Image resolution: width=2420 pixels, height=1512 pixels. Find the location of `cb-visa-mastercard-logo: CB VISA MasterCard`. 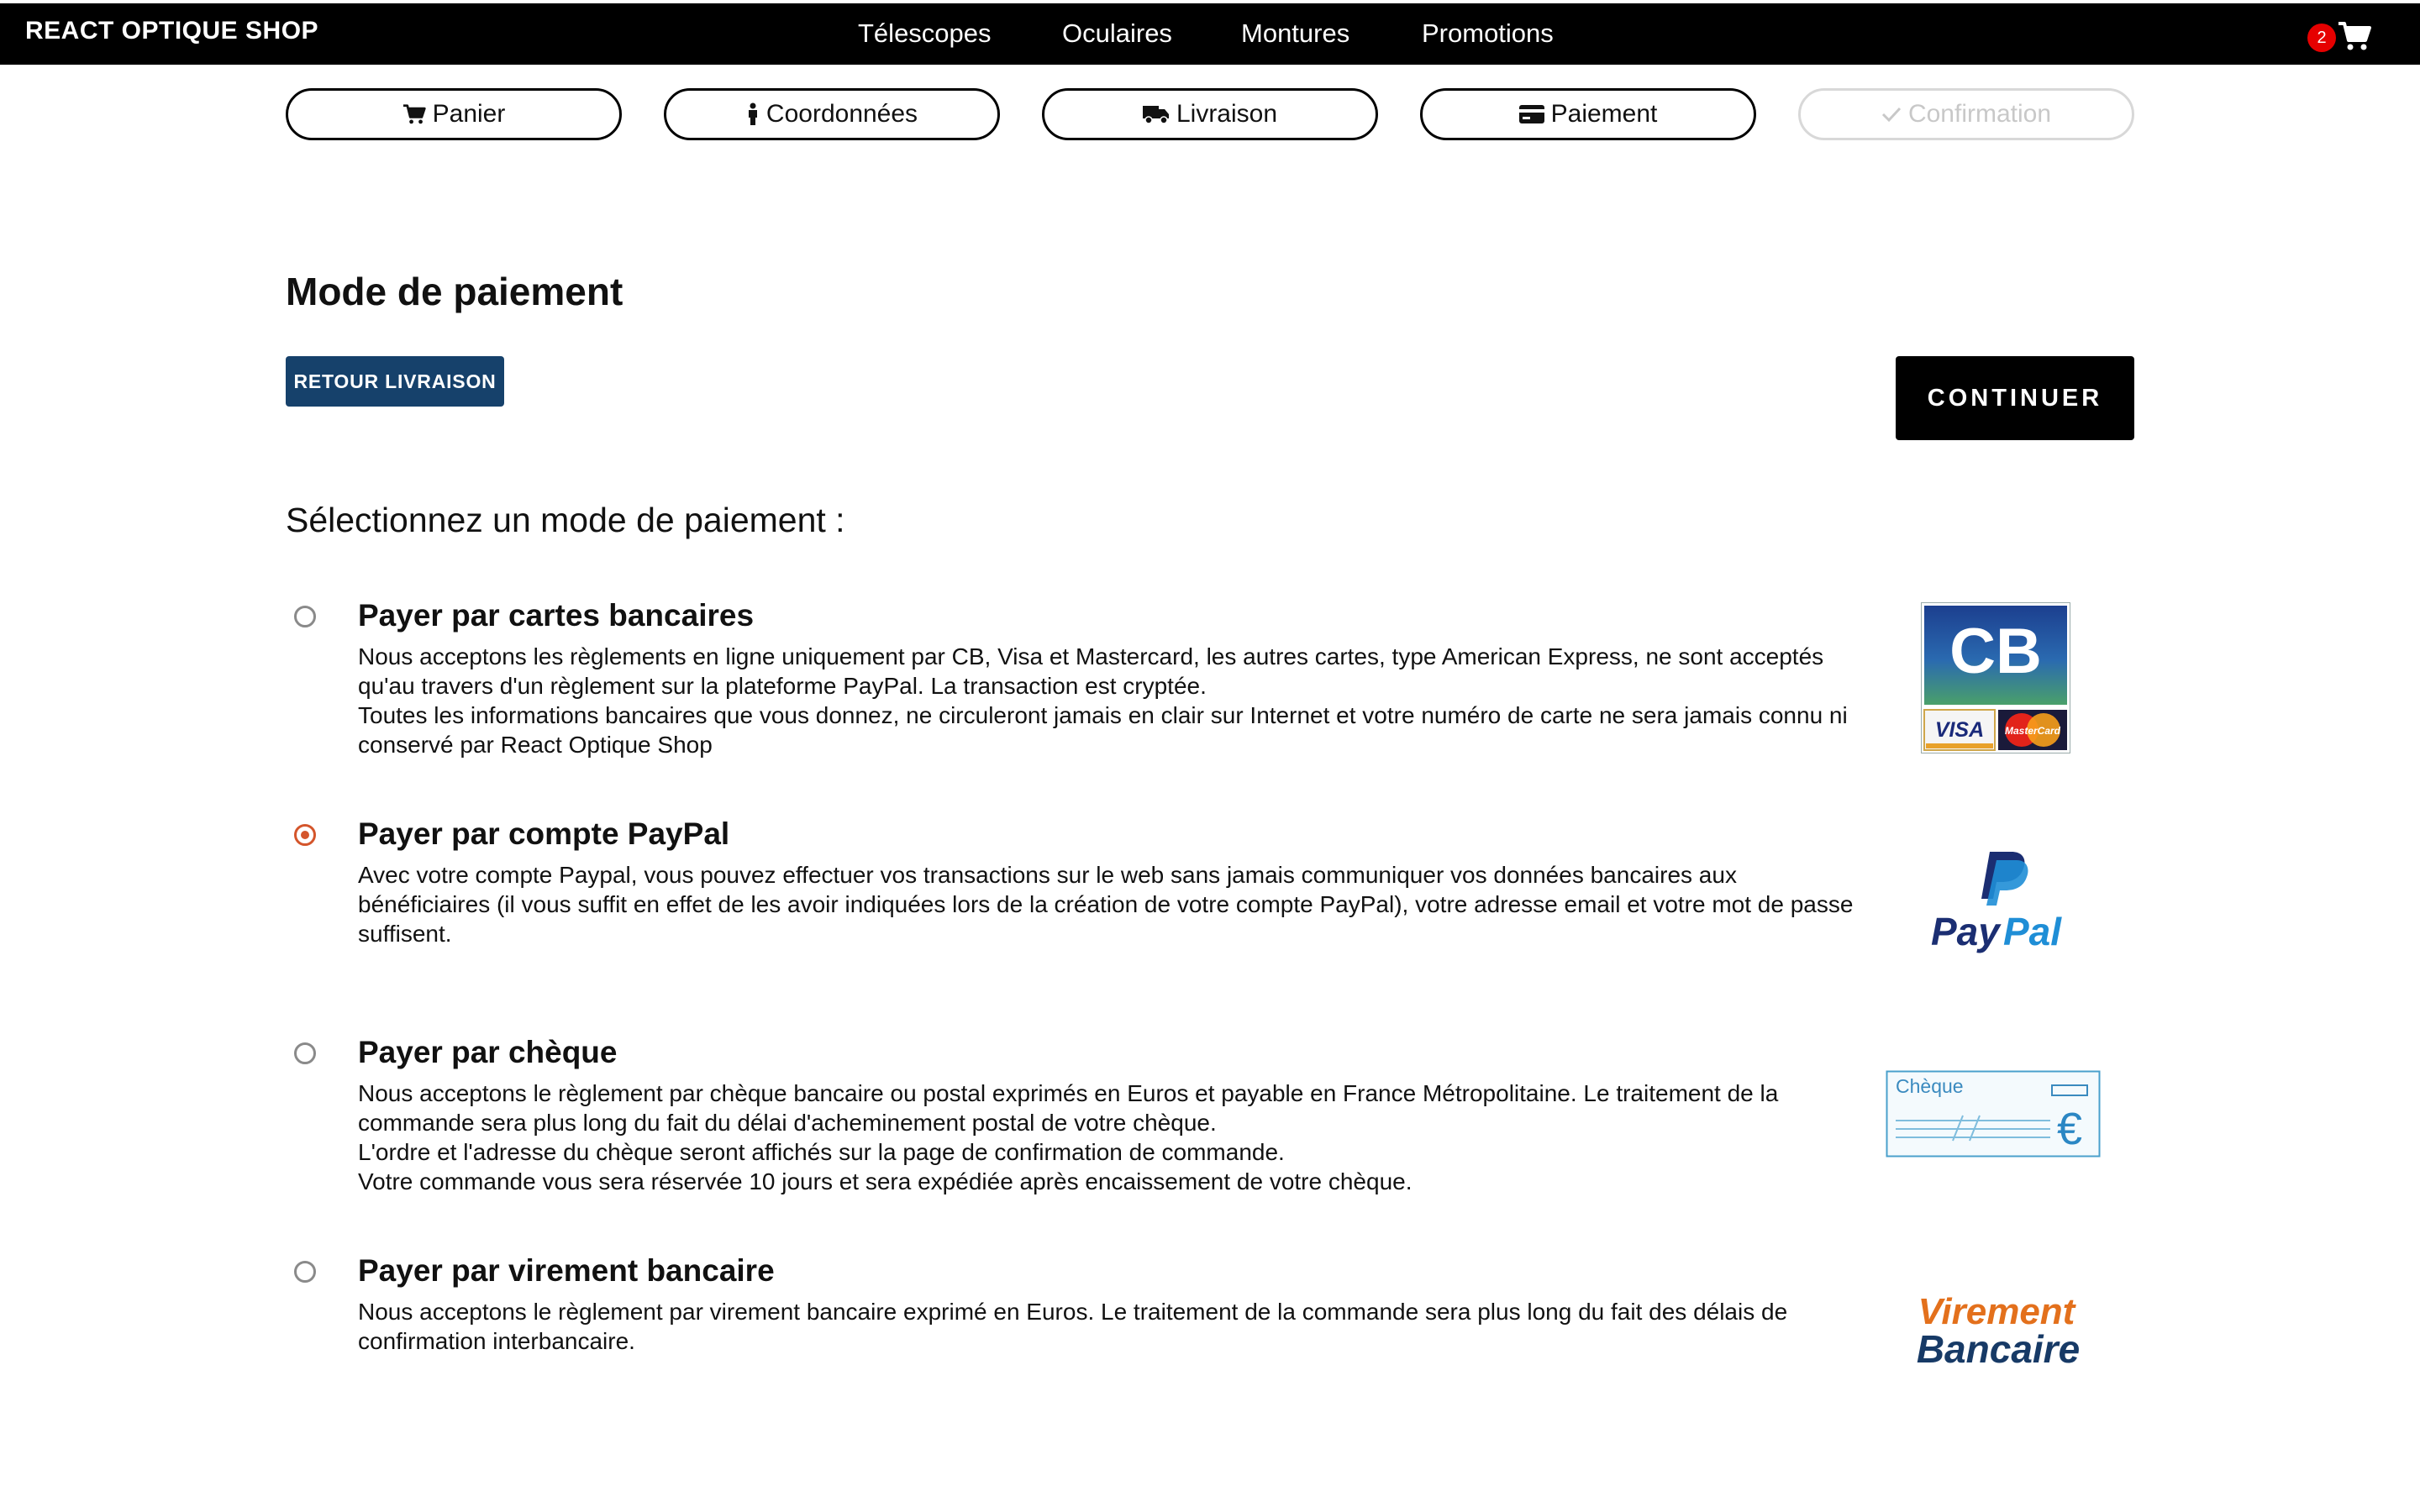

cb-visa-mastercard-logo: CB VISA MasterCard is located at coordinates (1995, 677).